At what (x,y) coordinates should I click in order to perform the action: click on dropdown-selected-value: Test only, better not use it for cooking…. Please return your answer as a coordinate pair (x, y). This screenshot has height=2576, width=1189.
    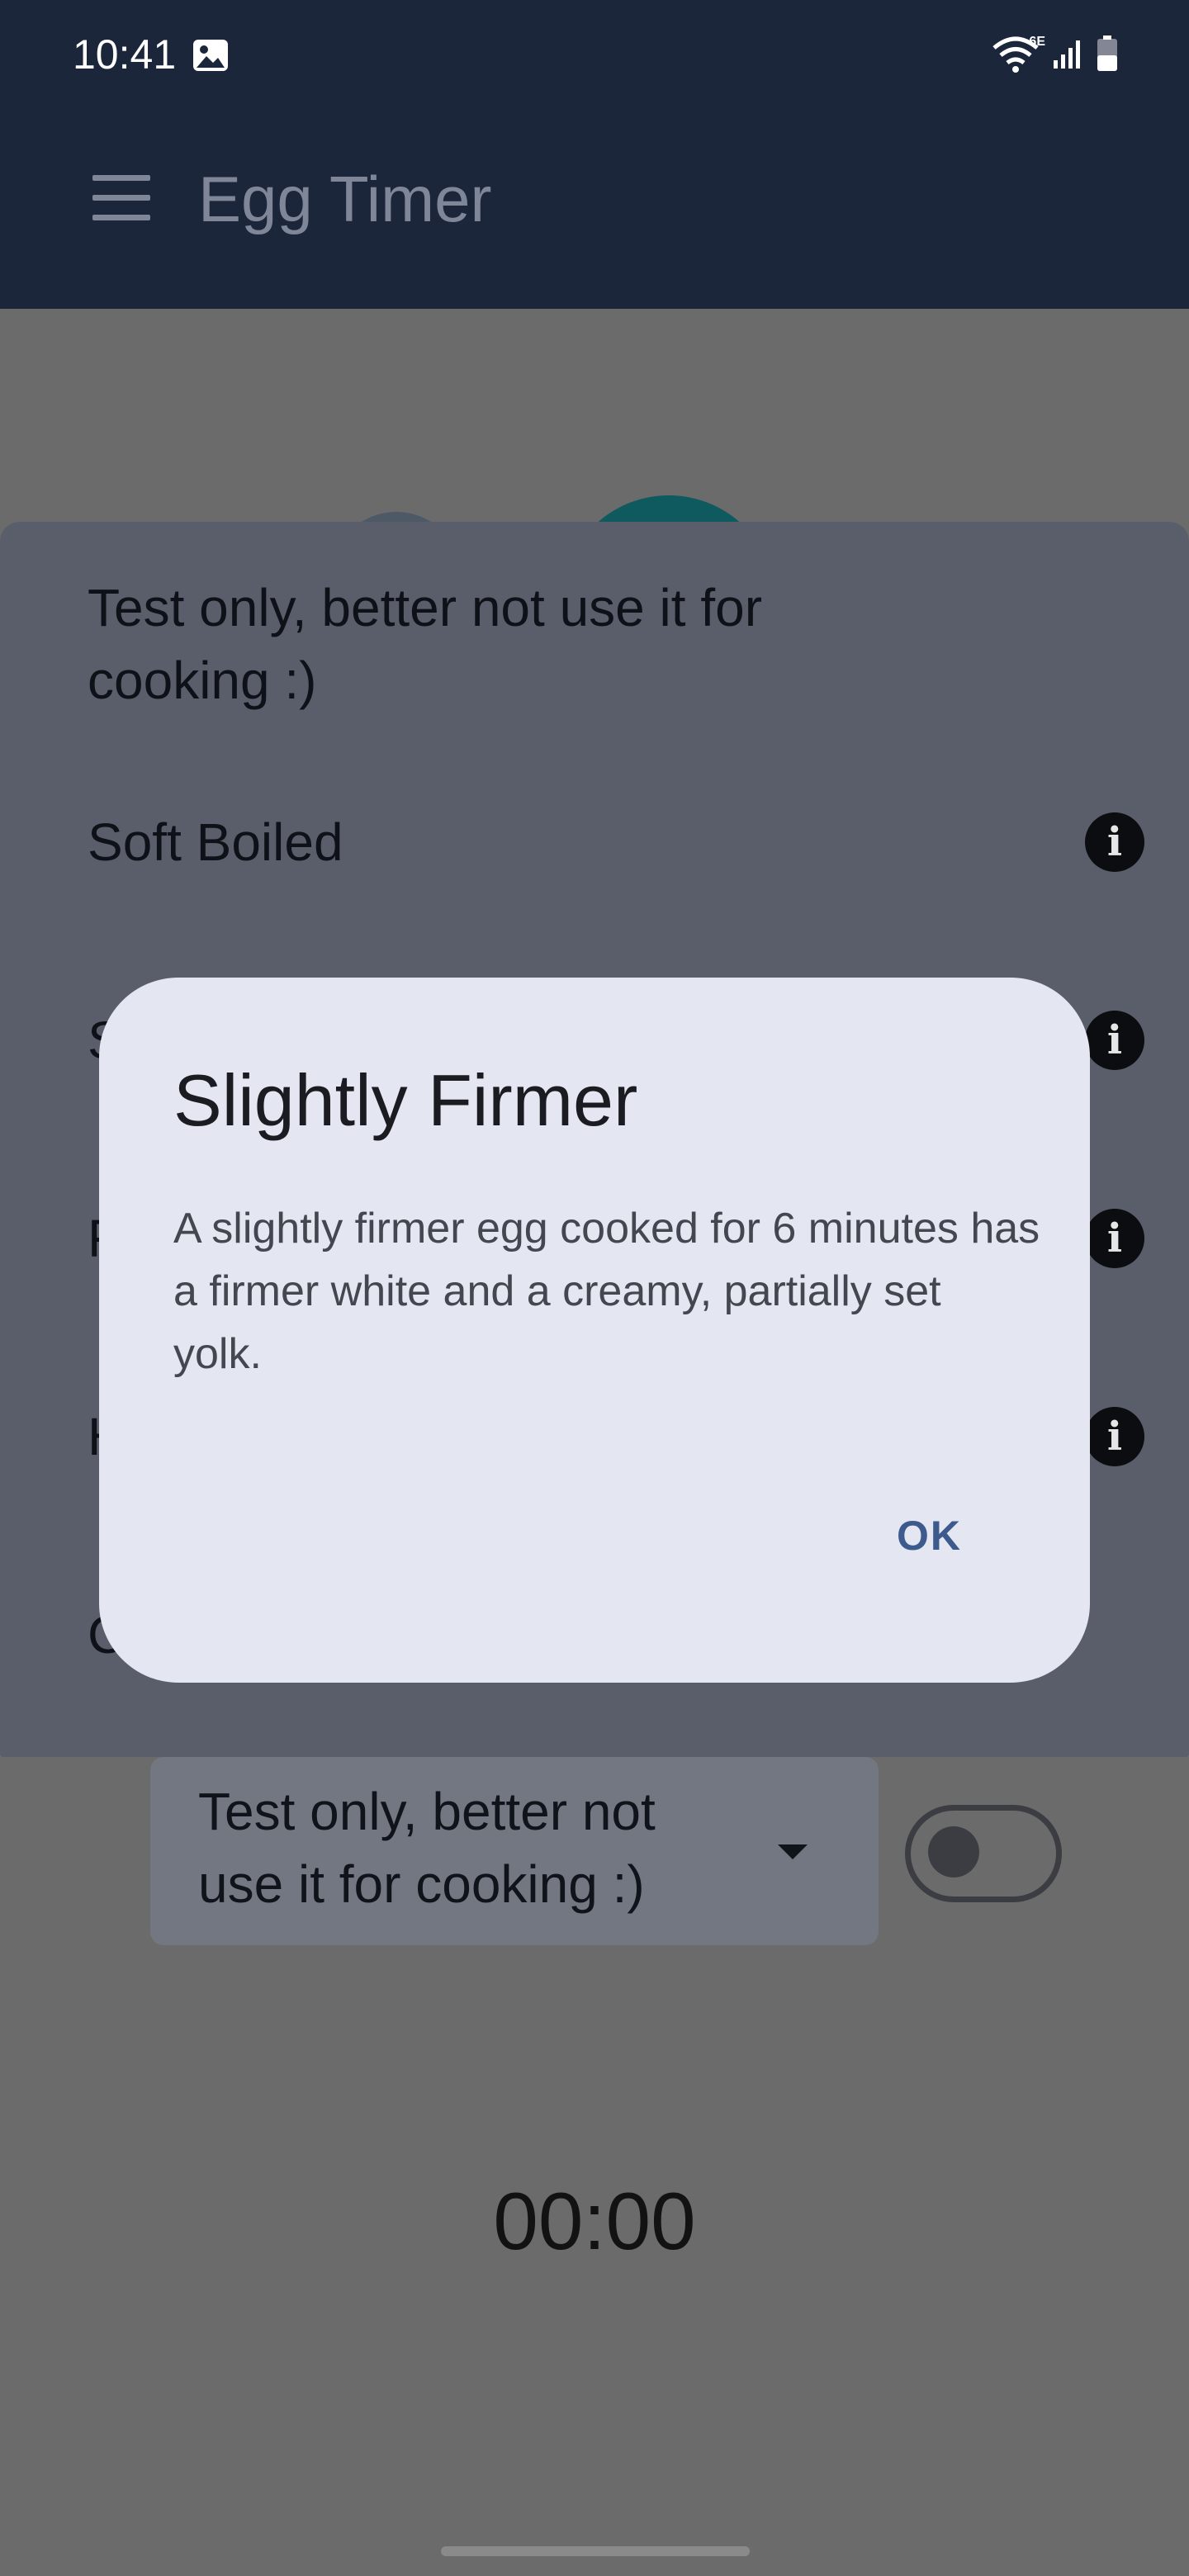
    Looking at the image, I should click on (427, 1848).